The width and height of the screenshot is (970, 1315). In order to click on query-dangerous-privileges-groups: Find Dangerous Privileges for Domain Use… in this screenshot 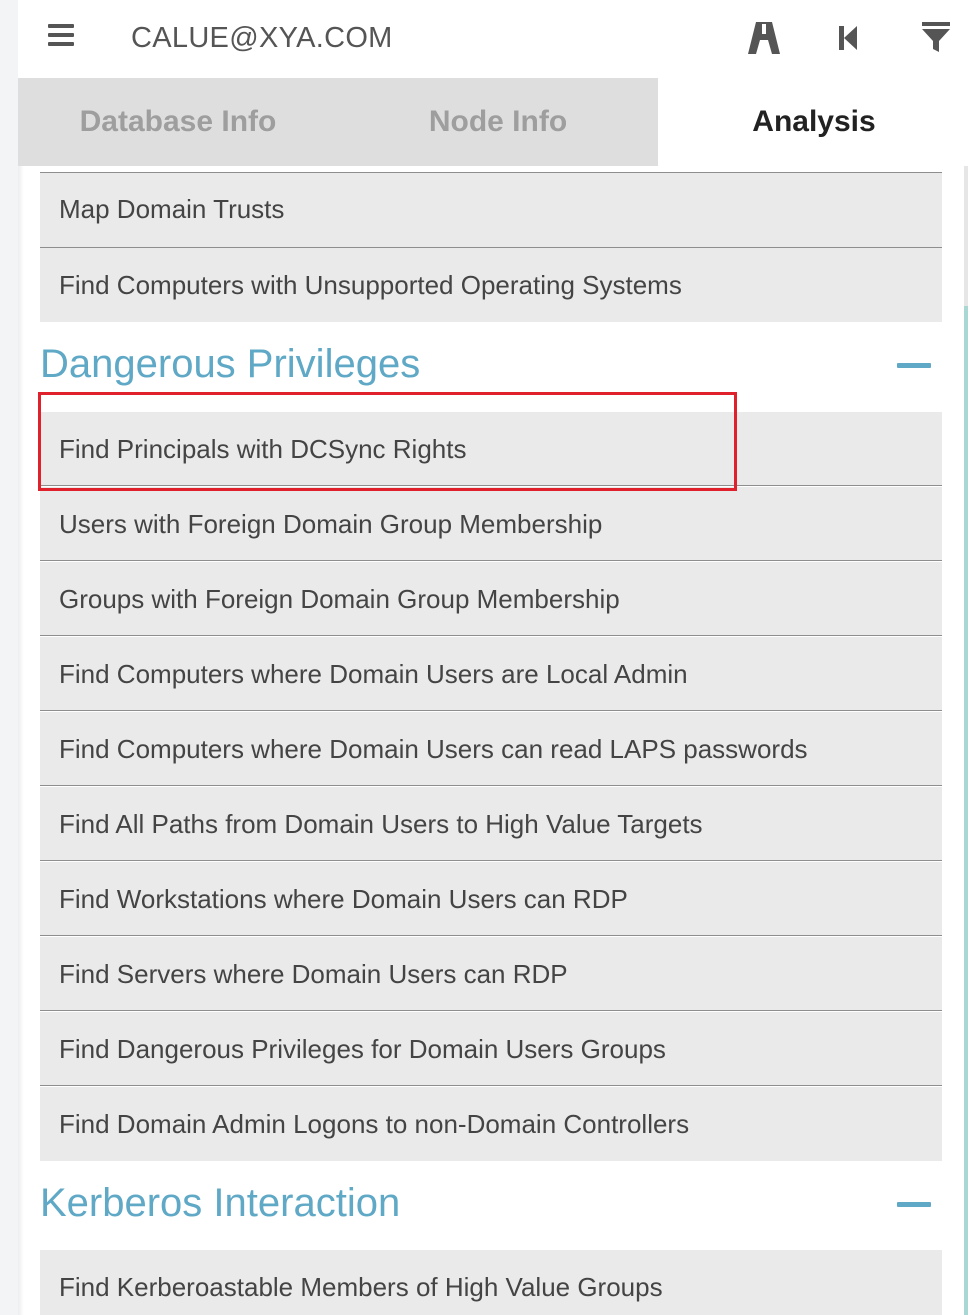, I will do `click(491, 1049)`.